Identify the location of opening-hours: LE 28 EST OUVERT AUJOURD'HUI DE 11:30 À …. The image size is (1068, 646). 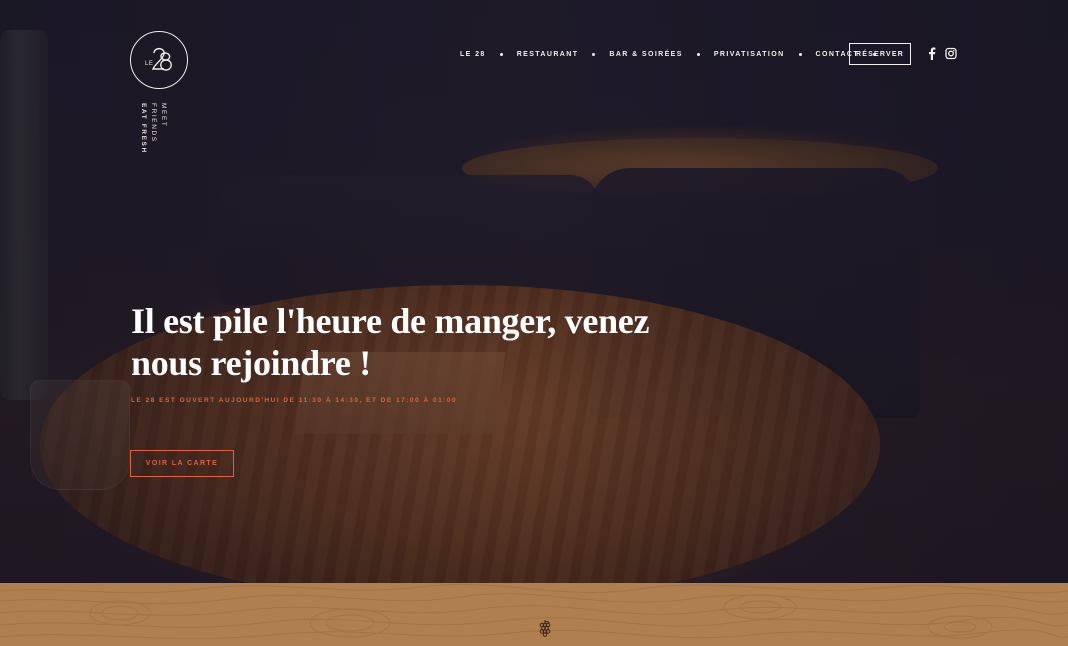
(294, 400).